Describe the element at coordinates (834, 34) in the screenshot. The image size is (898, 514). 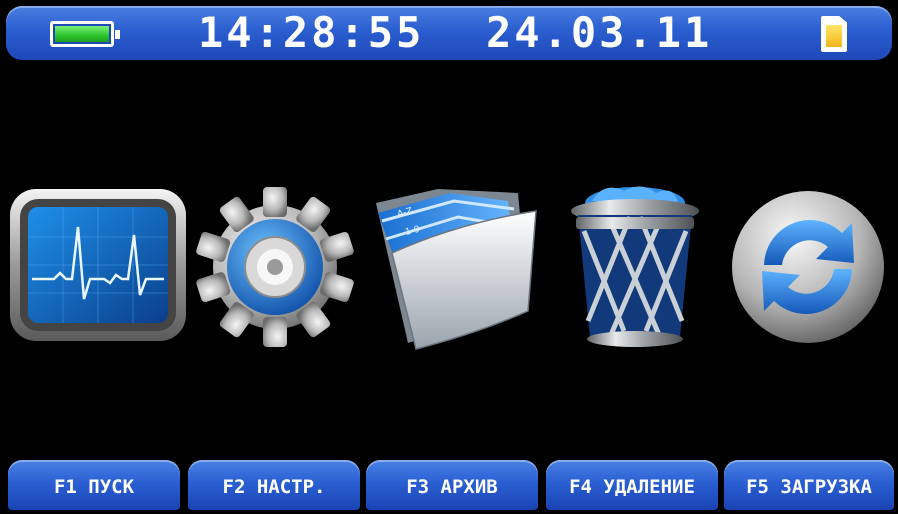
I see `sd-card-icon` at that location.